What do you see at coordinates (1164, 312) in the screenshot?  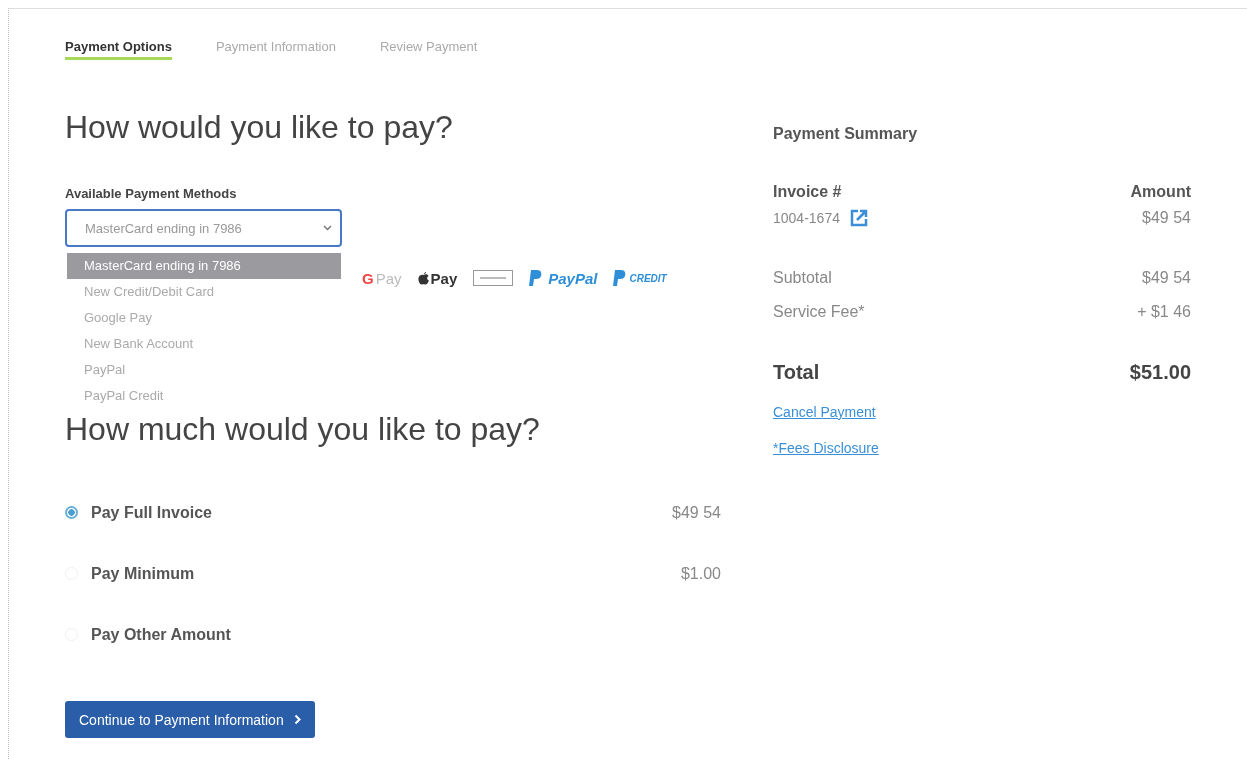 I see `summary-value: + $1 46` at bounding box center [1164, 312].